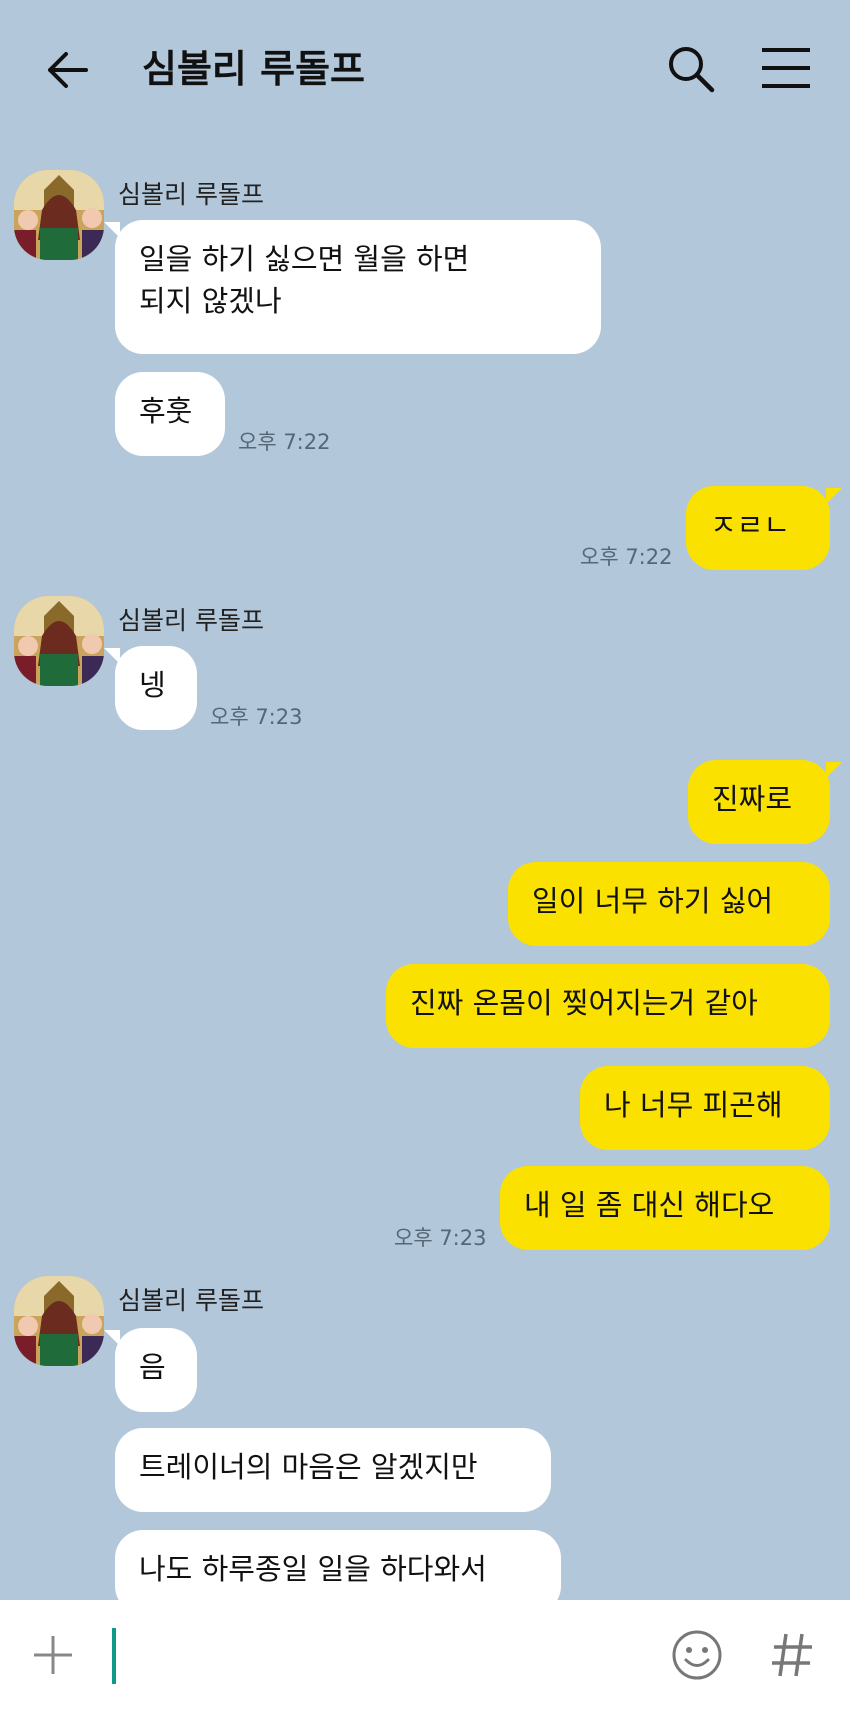  I want to click on message-bubble: 음, so click(156, 1370).